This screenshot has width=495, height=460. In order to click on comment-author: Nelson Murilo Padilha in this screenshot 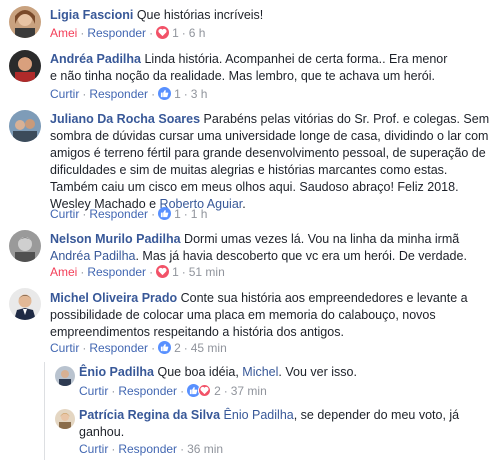, I will do `click(115, 239)`.